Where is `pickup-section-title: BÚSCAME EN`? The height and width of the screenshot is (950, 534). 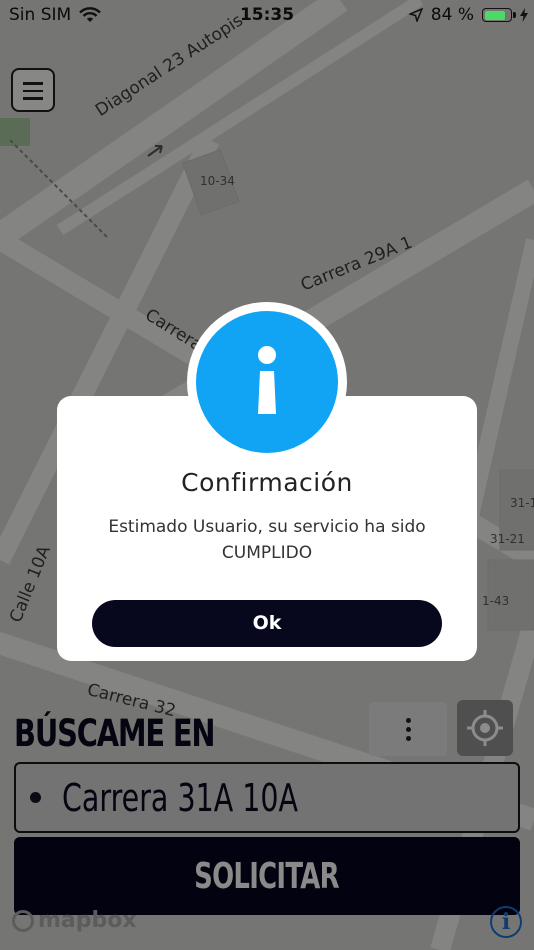
pickup-section-title: BÚSCAME EN is located at coordinates (115, 733).